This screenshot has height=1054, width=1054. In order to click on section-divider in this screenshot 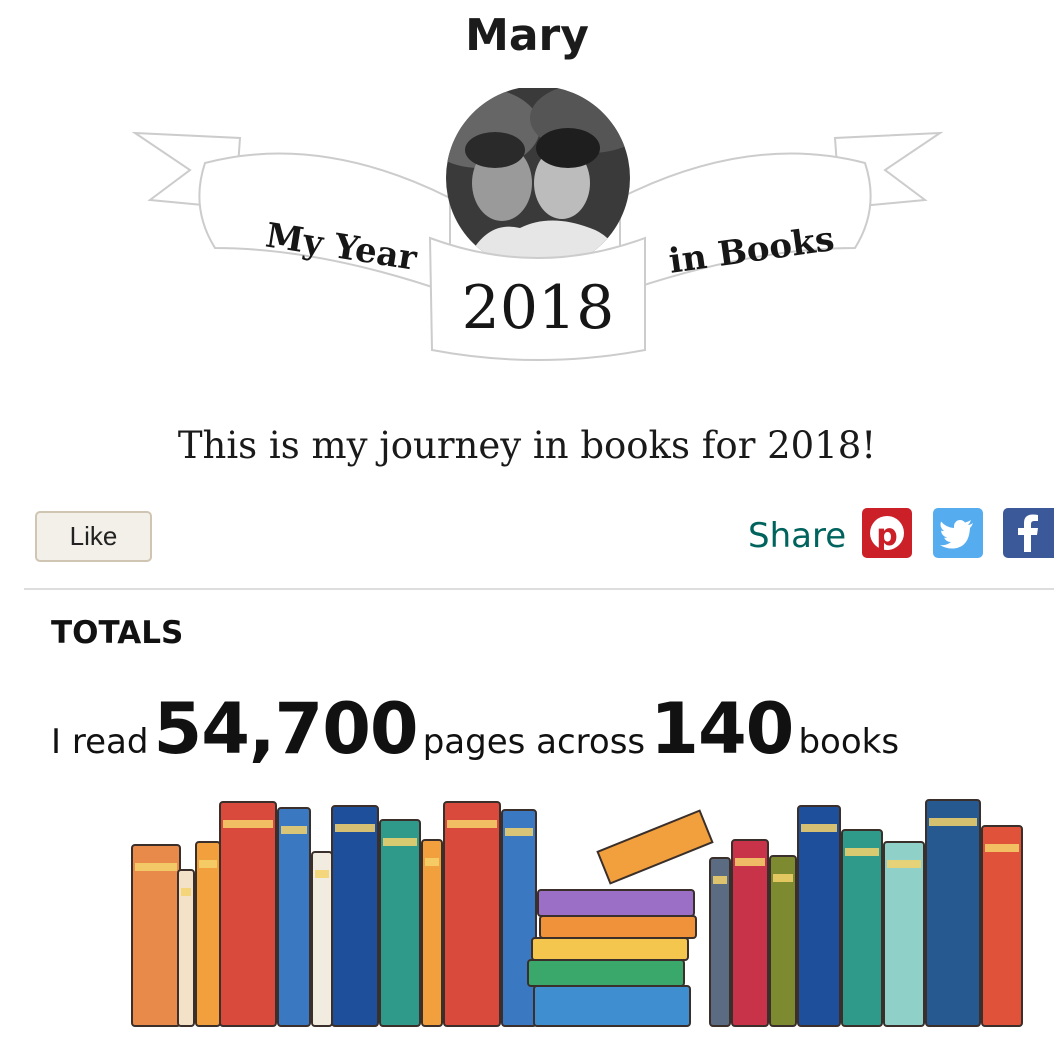, I will do `click(539, 589)`.